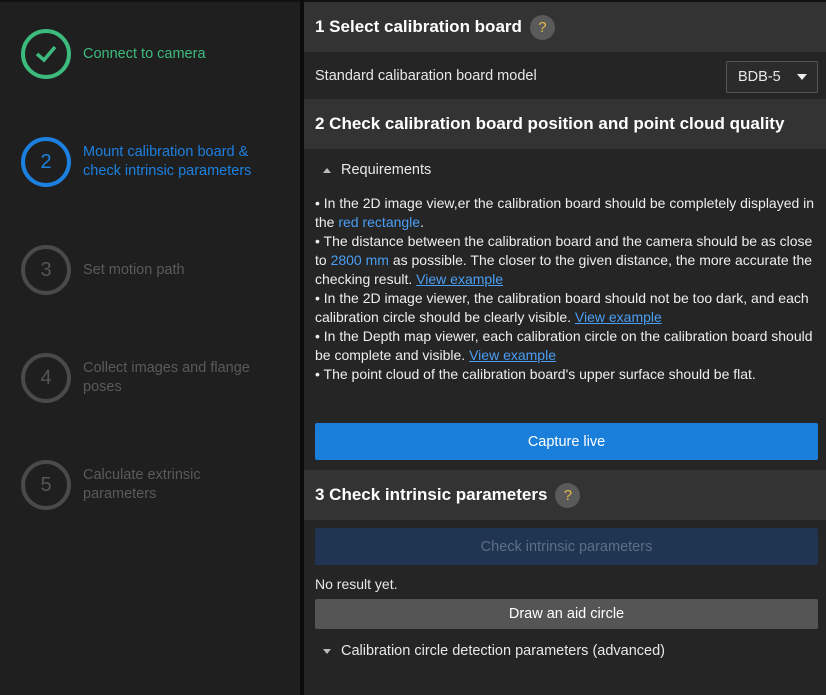 Image resolution: width=826 pixels, height=695 pixels. Describe the element at coordinates (144, 53) in the screenshot. I see `step-label: Connect to camera` at that location.